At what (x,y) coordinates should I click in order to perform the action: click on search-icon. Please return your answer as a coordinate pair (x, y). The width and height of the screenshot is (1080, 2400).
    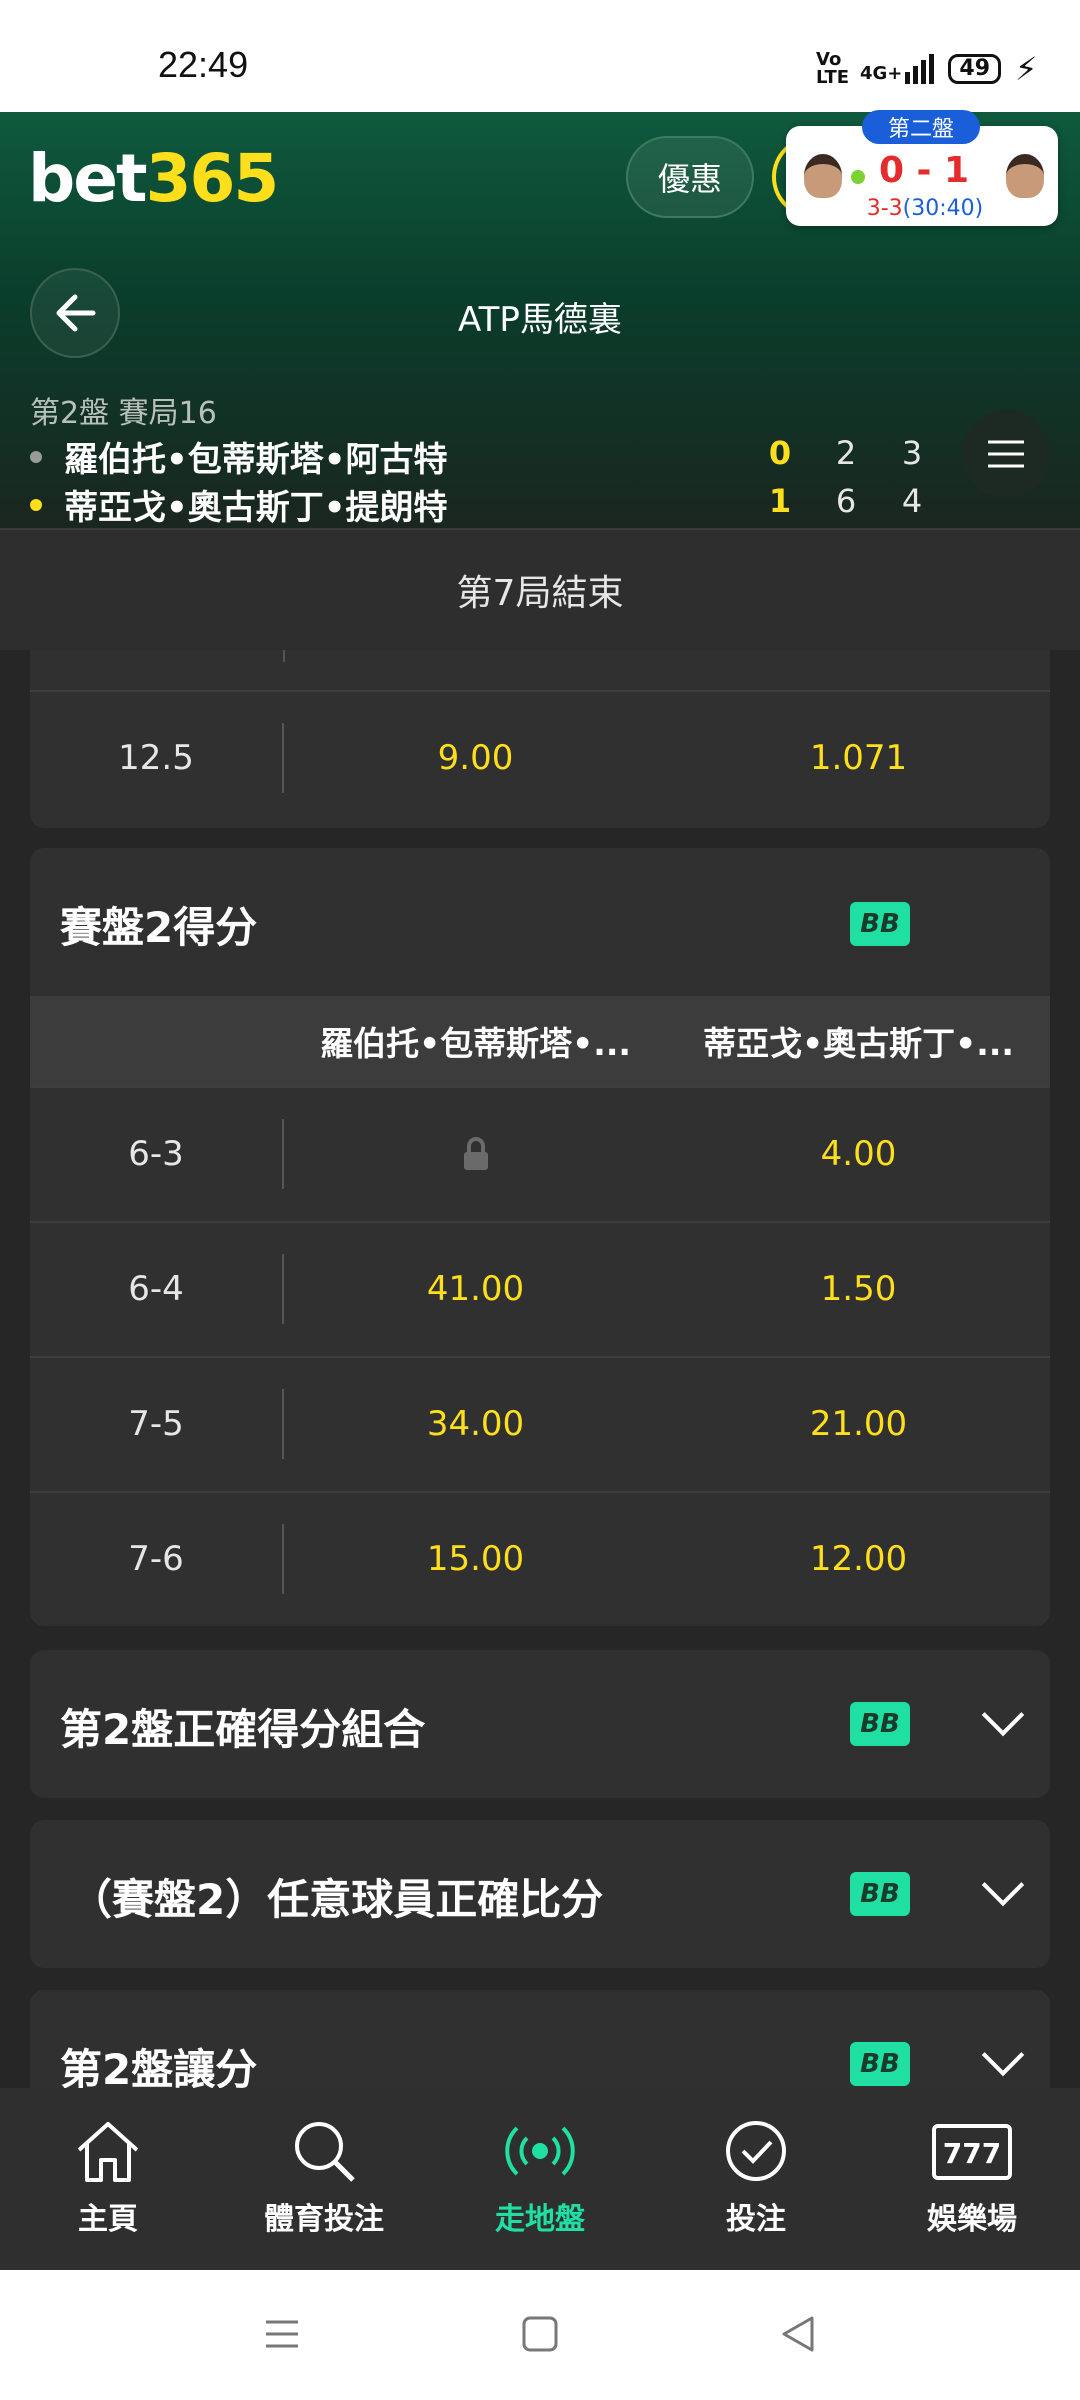
    Looking at the image, I should click on (325, 2152).